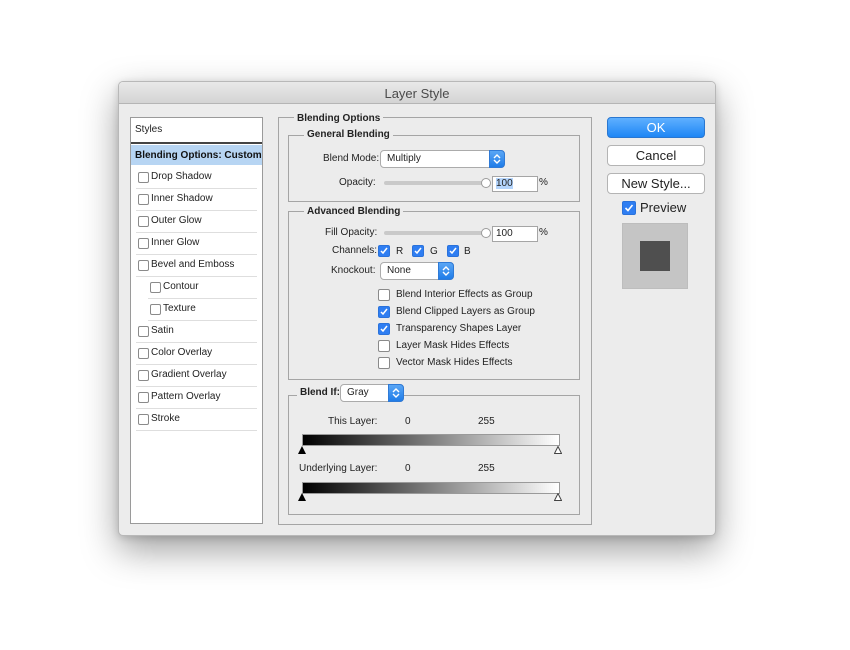 This screenshot has height=650, width=850. What do you see at coordinates (176, 220) in the screenshot?
I see `outer-glow-label: Outer Glow` at bounding box center [176, 220].